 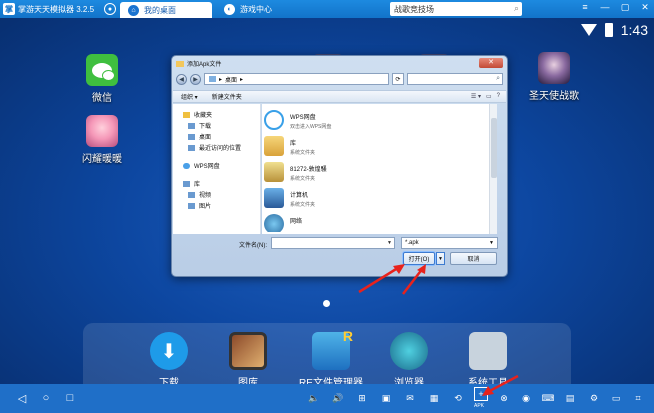 What do you see at coordinates (195, 79) in the screenshot?
I see `forward-arrow-icon: ▶` at bounding box center [195, 79].